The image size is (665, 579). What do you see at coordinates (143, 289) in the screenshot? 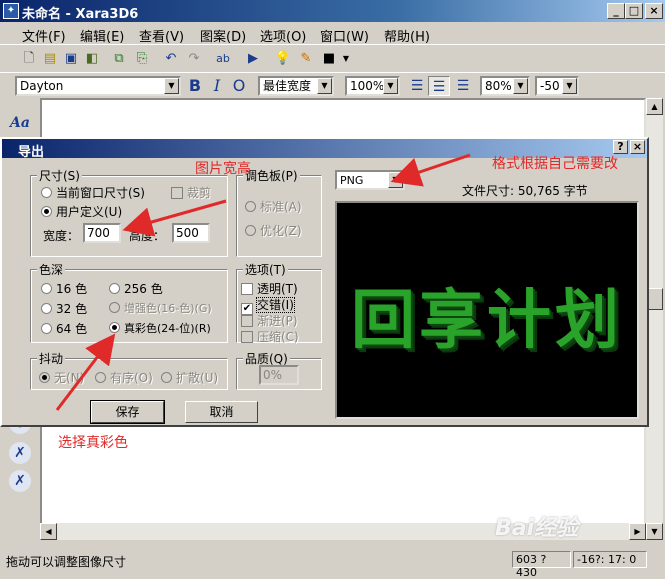
I see `color-256-label: 256 色` at bounding box center [143, 289].